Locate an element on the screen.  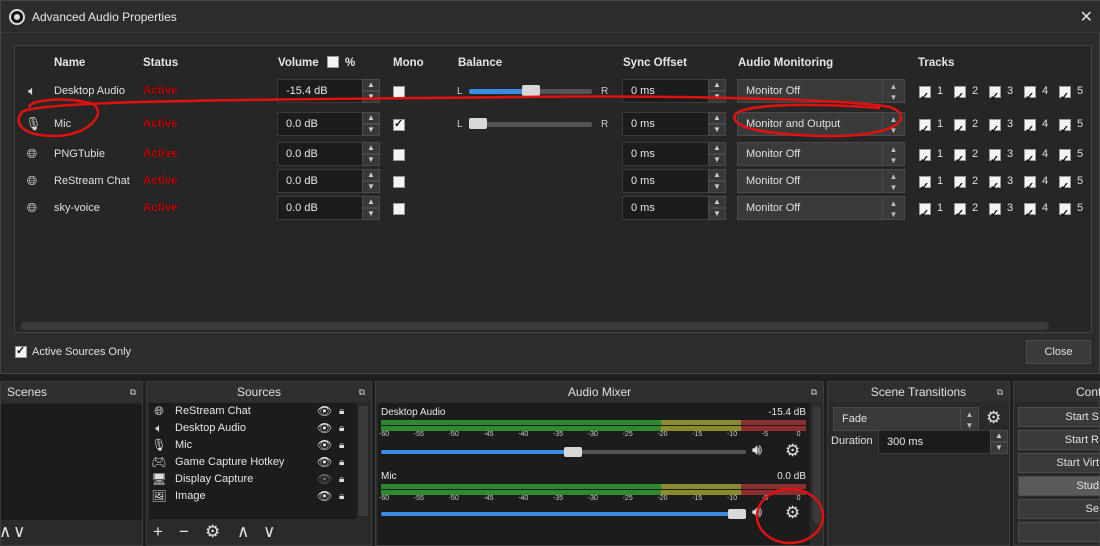
red-annotation-circle is located at coordinates (790, 516).